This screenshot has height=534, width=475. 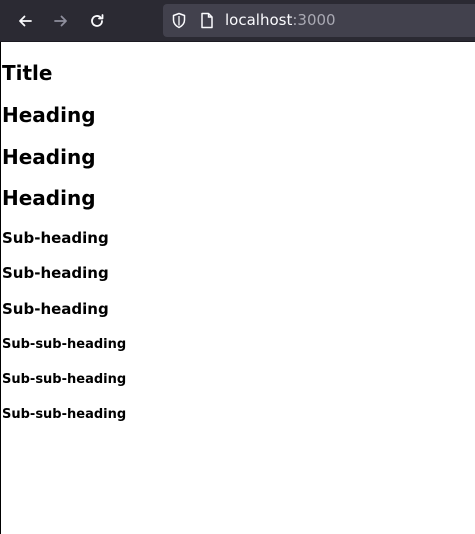 I want to click on reload-button, so click(x=97, y=21).